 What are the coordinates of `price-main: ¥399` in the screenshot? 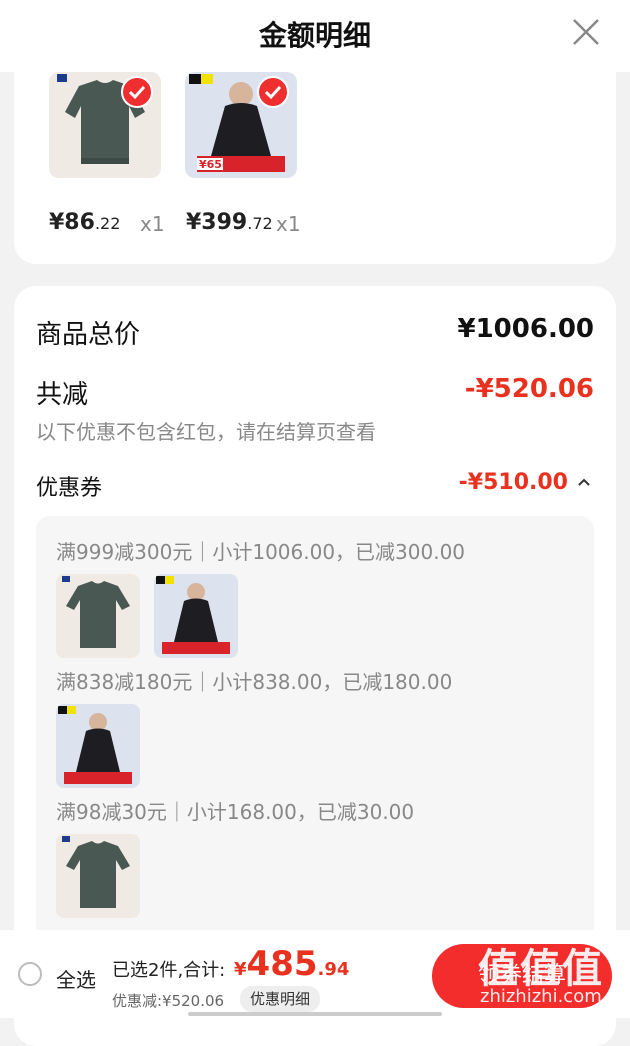 It's located at (217, 222).